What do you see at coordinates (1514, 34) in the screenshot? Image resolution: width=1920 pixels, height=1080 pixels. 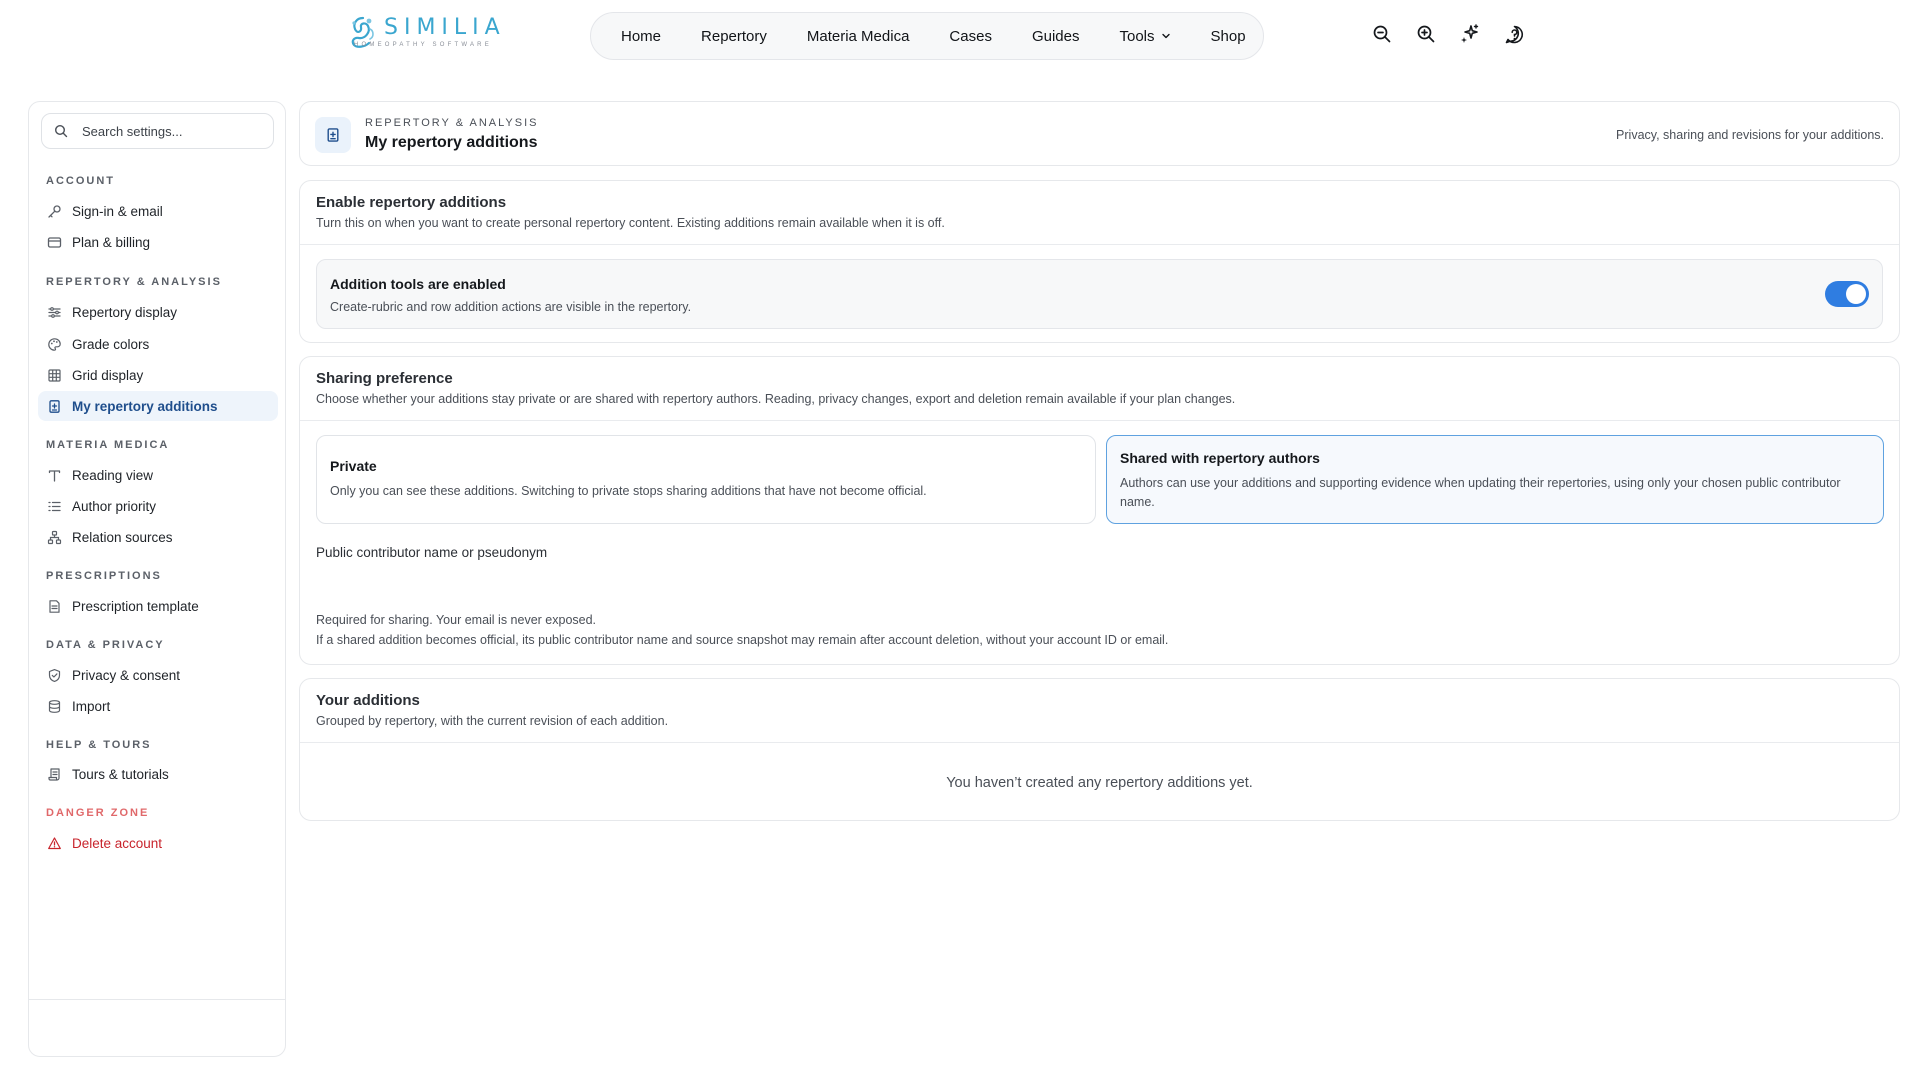 I see `help-icon` at bounding box center [1514, 34].